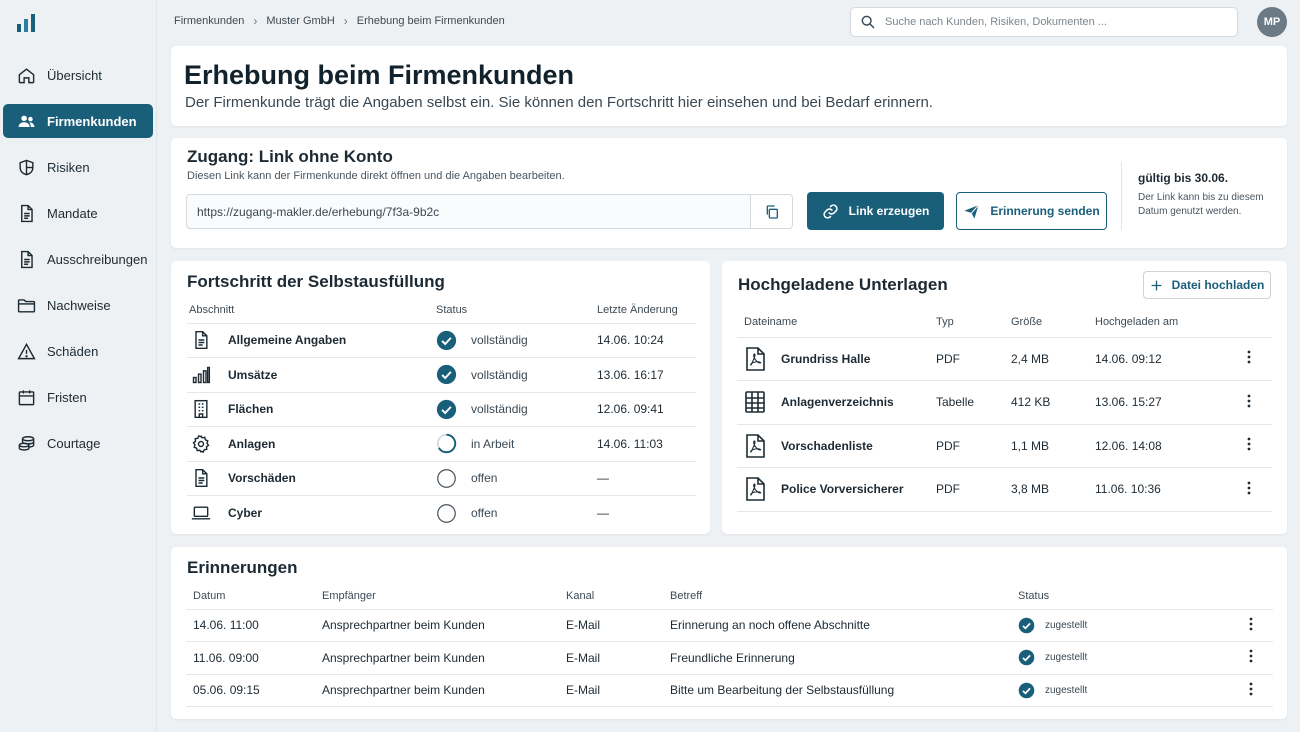 This screenshot has height=732, width=1300. Describe the element at coordinates (441, 478) in the screenshot. I see `table-row: Vorschäden offen —` at that location.